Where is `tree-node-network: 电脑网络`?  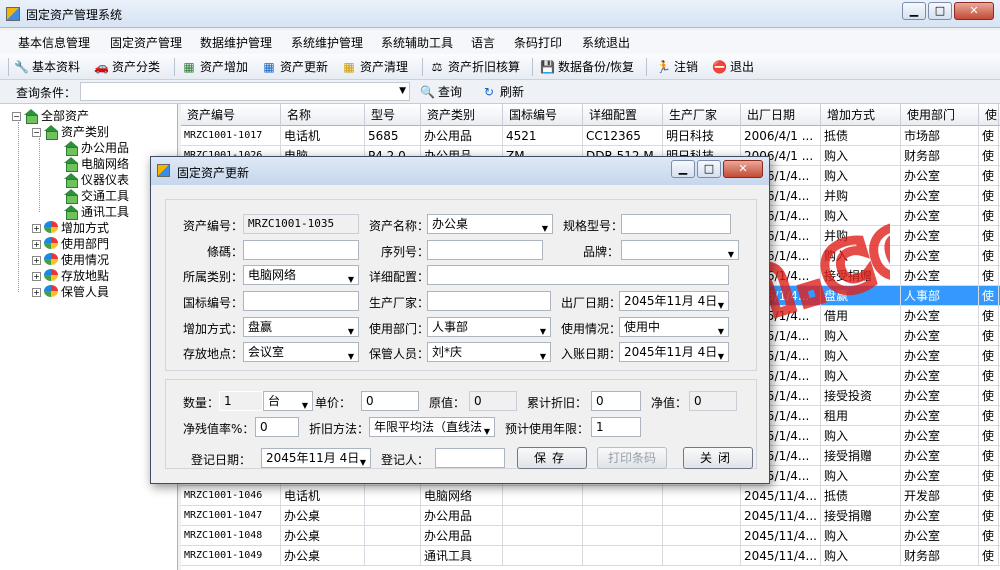
tree-node-network: 电脑网络 is located at coordinates (96, 164).